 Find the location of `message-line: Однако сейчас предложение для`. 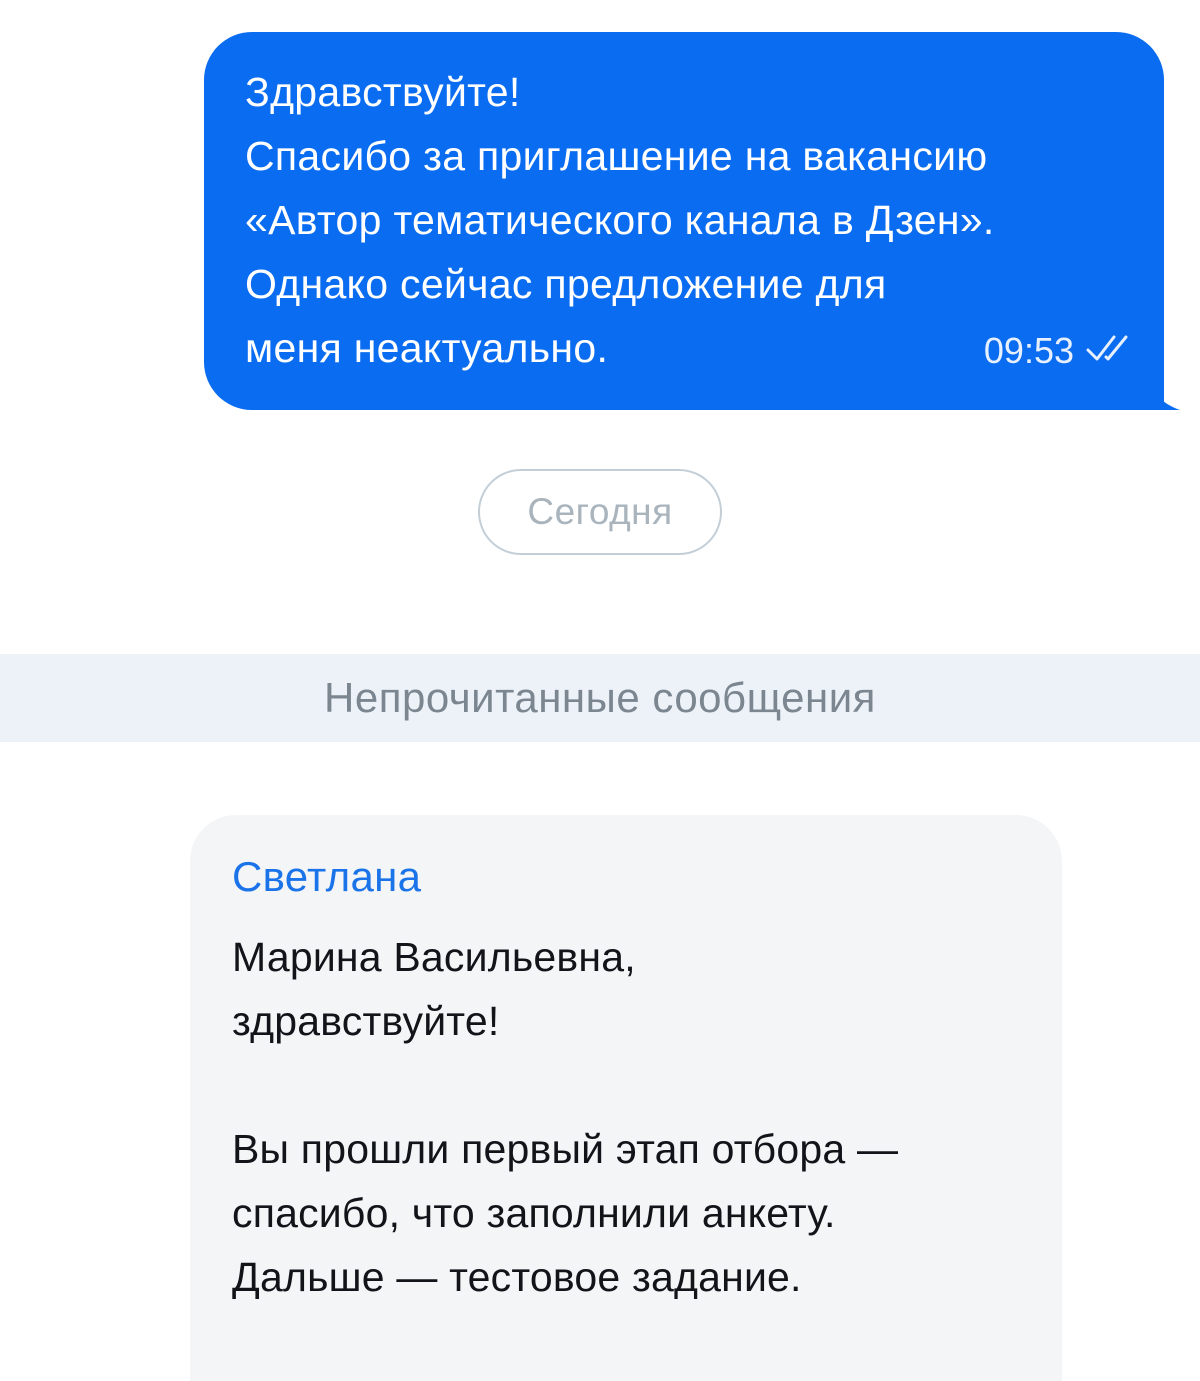

message-line: Однако сейчас предложение для is located at coordinates (566, 284).